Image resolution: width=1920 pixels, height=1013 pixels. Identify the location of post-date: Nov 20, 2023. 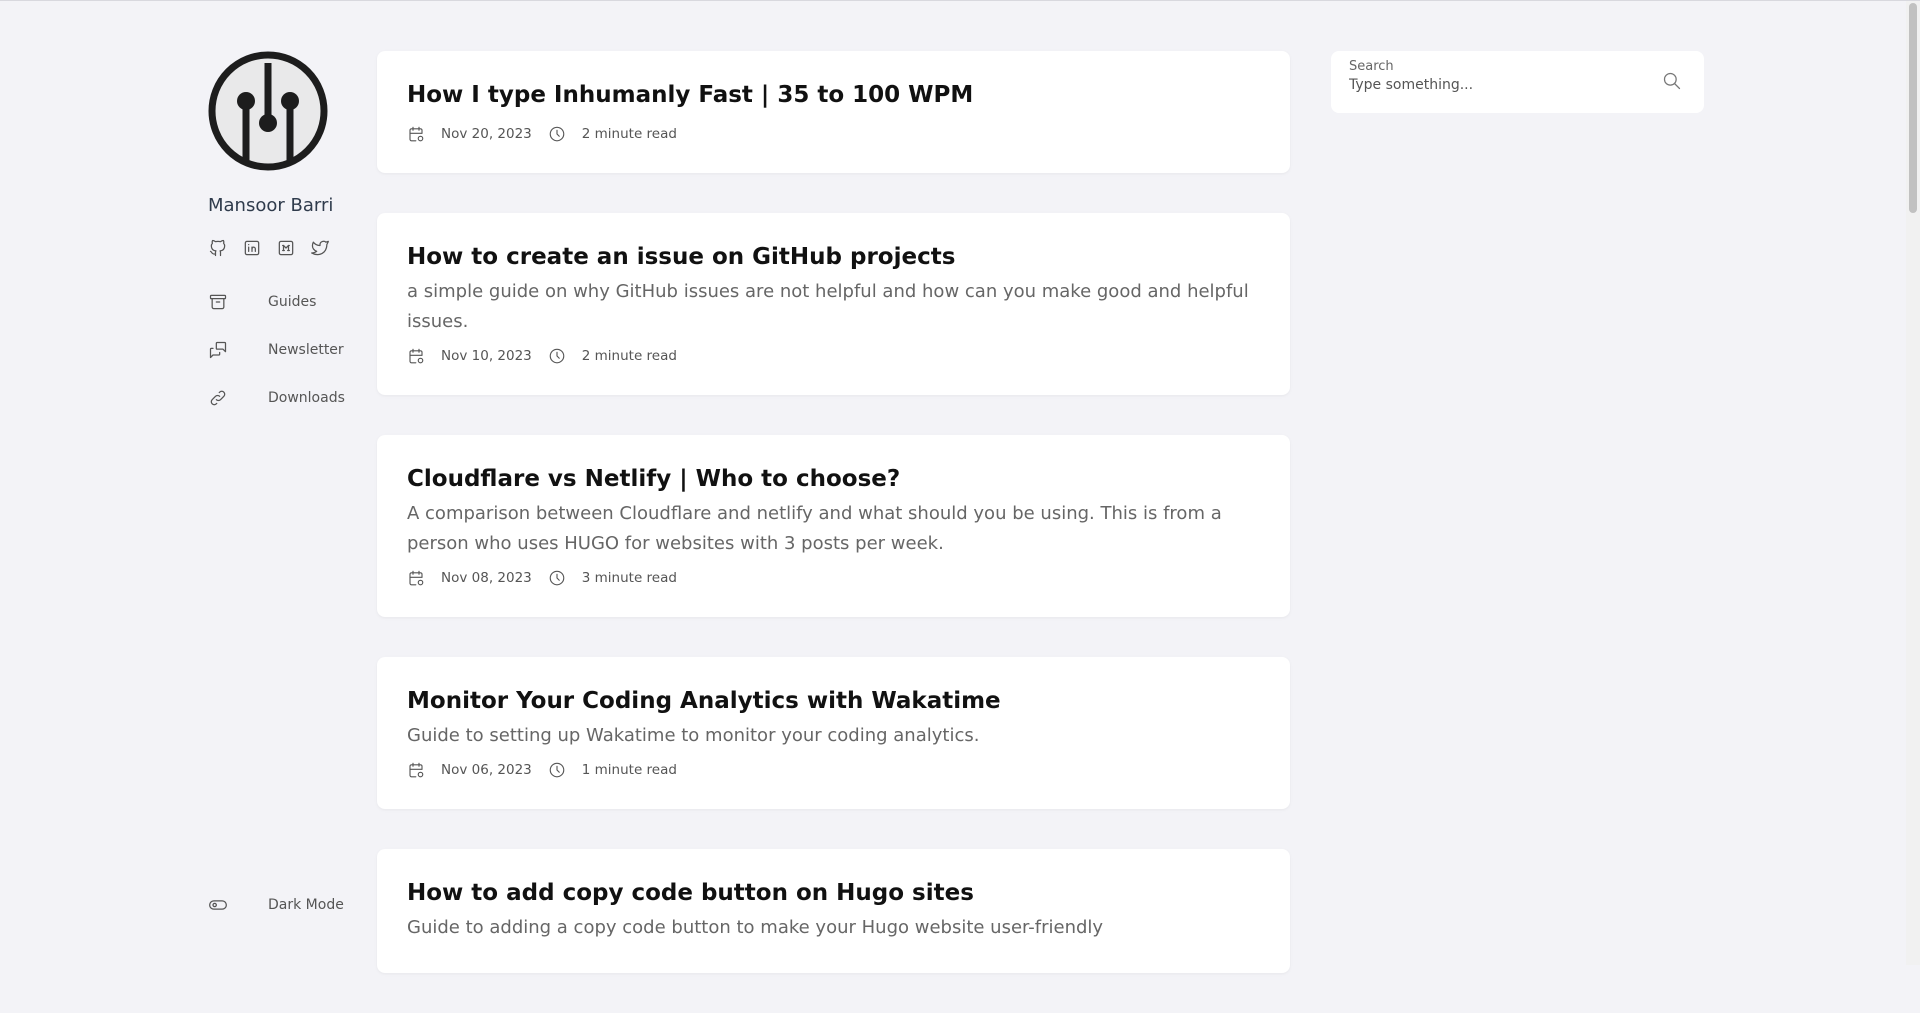
(486, 134).